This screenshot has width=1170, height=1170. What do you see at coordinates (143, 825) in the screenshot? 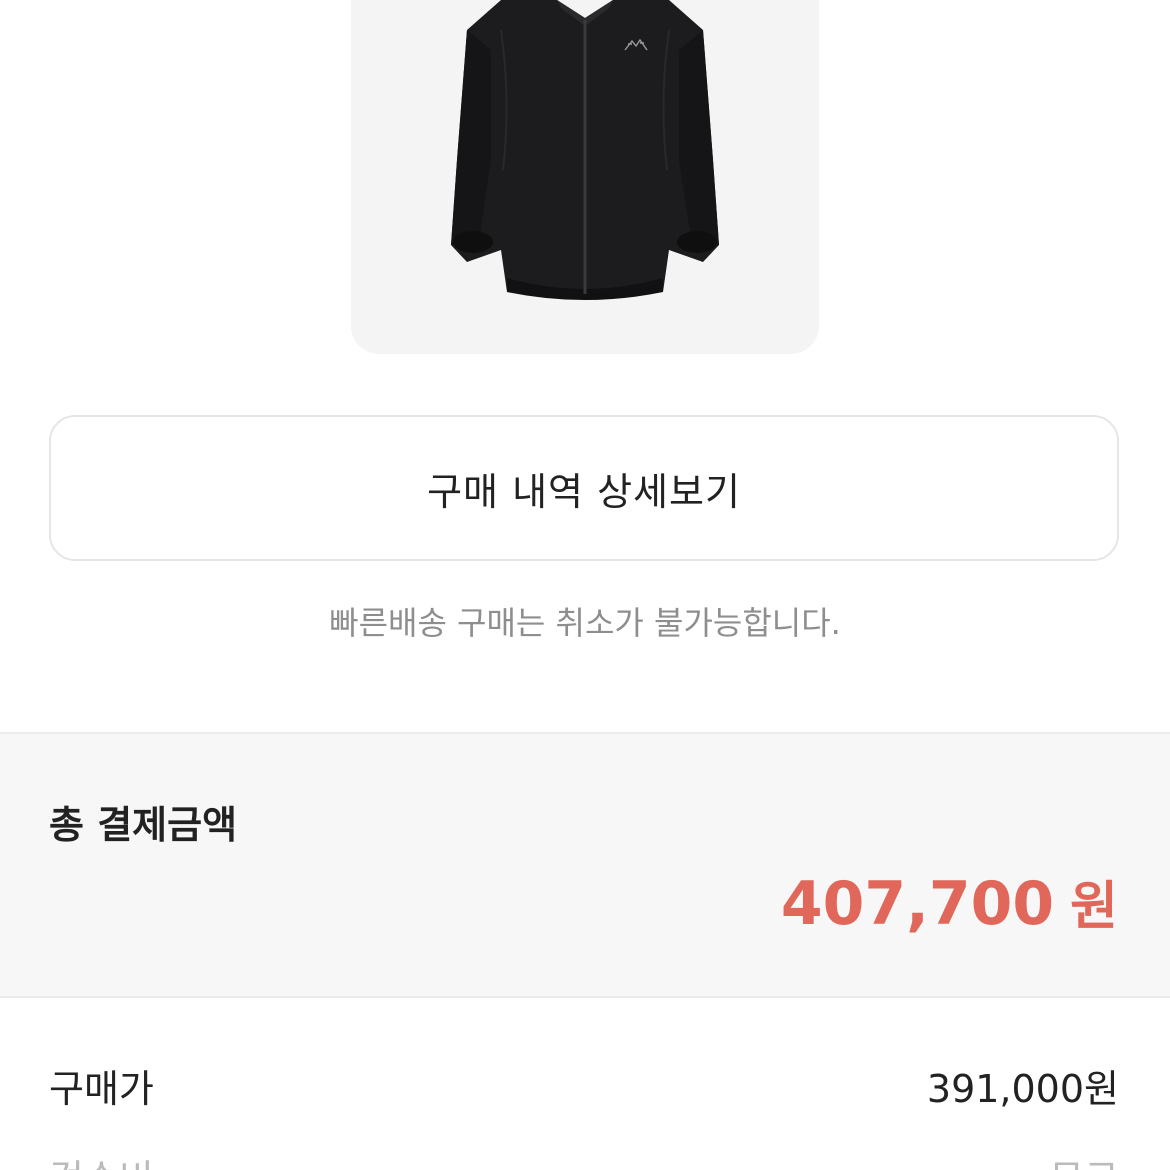
I see `total-payment-label: 총 결제금액` at bounding box center [143, 825].